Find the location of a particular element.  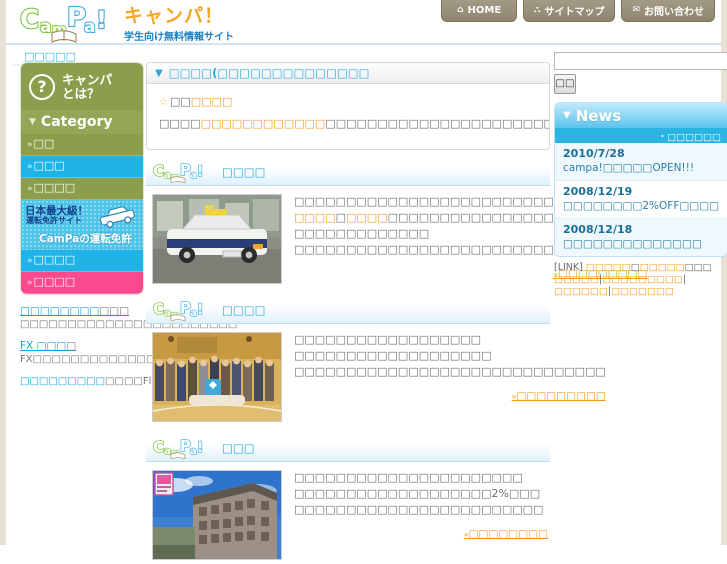

s3-p3-t1: □□□□□□□□□□□□□□□□□□□□□□□□ is located at coordinates (419, 509).